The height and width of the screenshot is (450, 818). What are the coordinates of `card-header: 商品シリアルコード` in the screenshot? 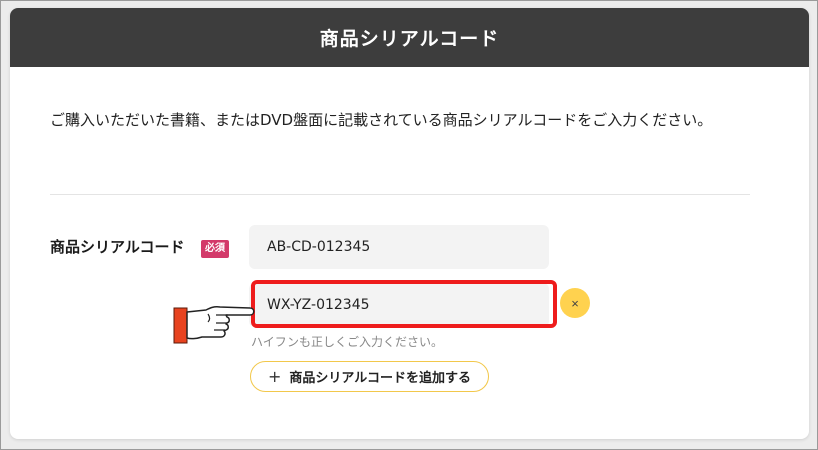 It's located at (409, 37).